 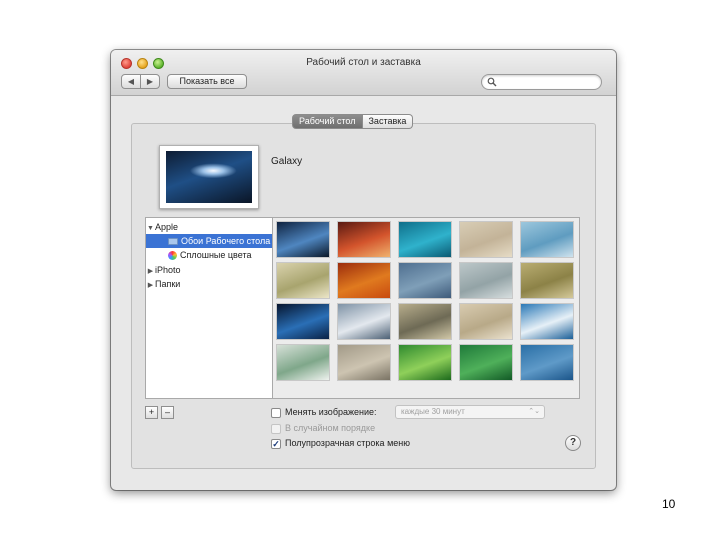 I want to click on source-item-apple: ▼Apple, so click(x=209, y=227).